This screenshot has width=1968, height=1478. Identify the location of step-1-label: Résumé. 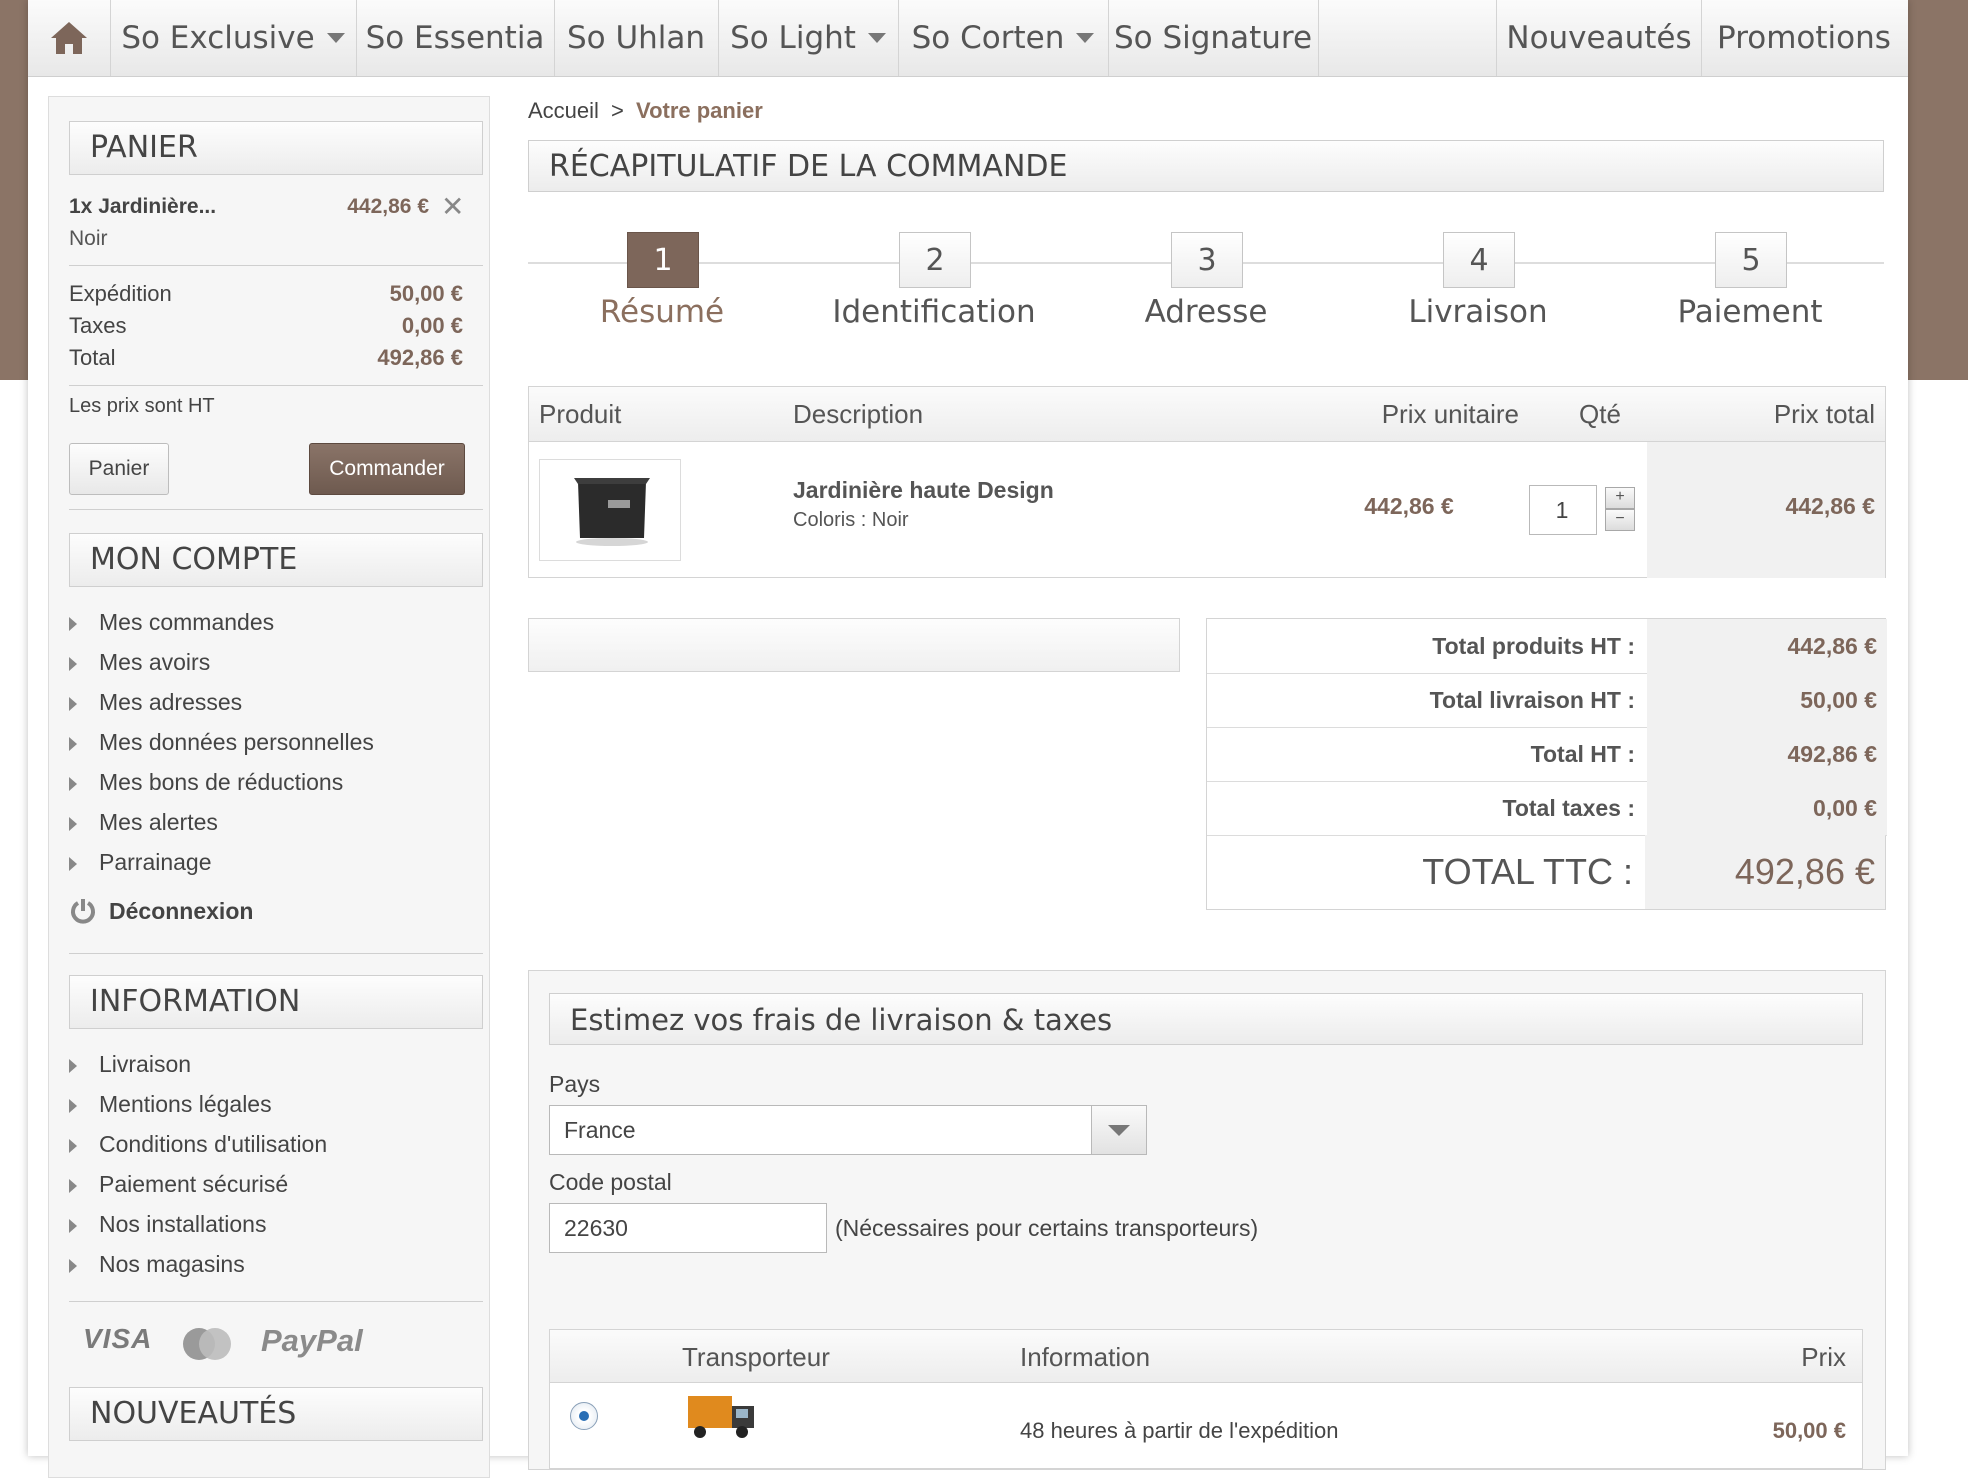
(662, 312).